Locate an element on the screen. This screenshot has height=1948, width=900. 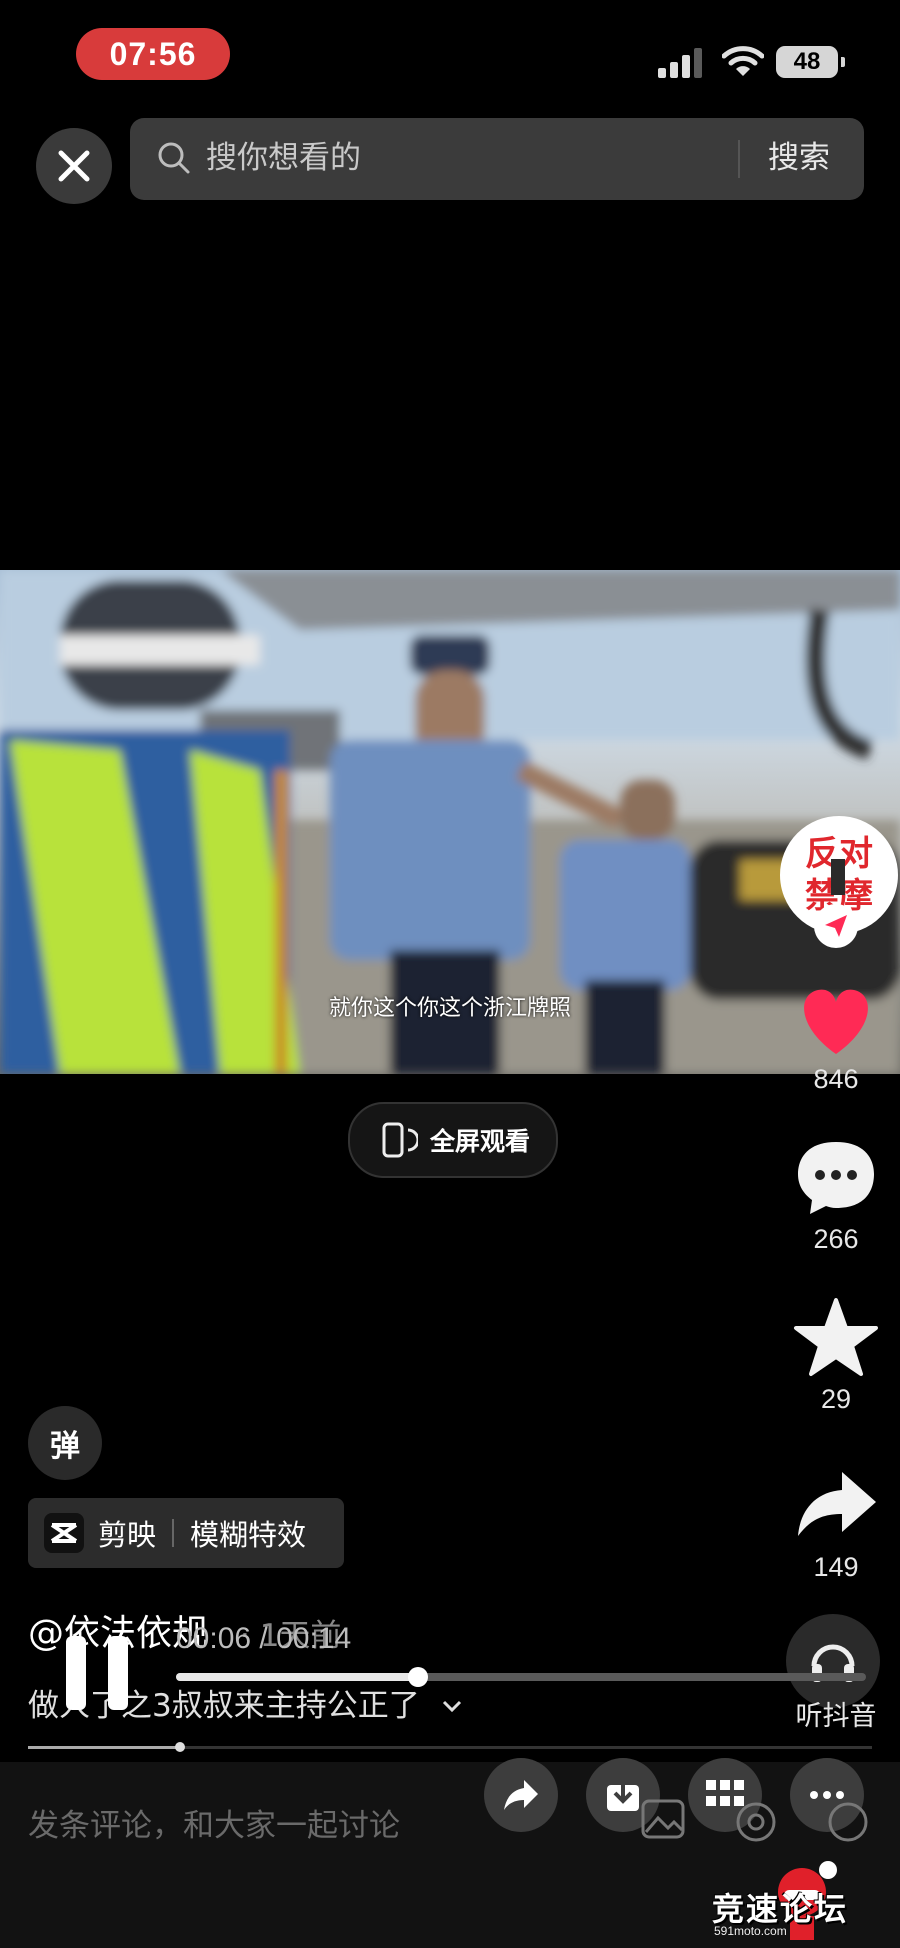
mini-progress-fill is located at coordinates (104, 1747).